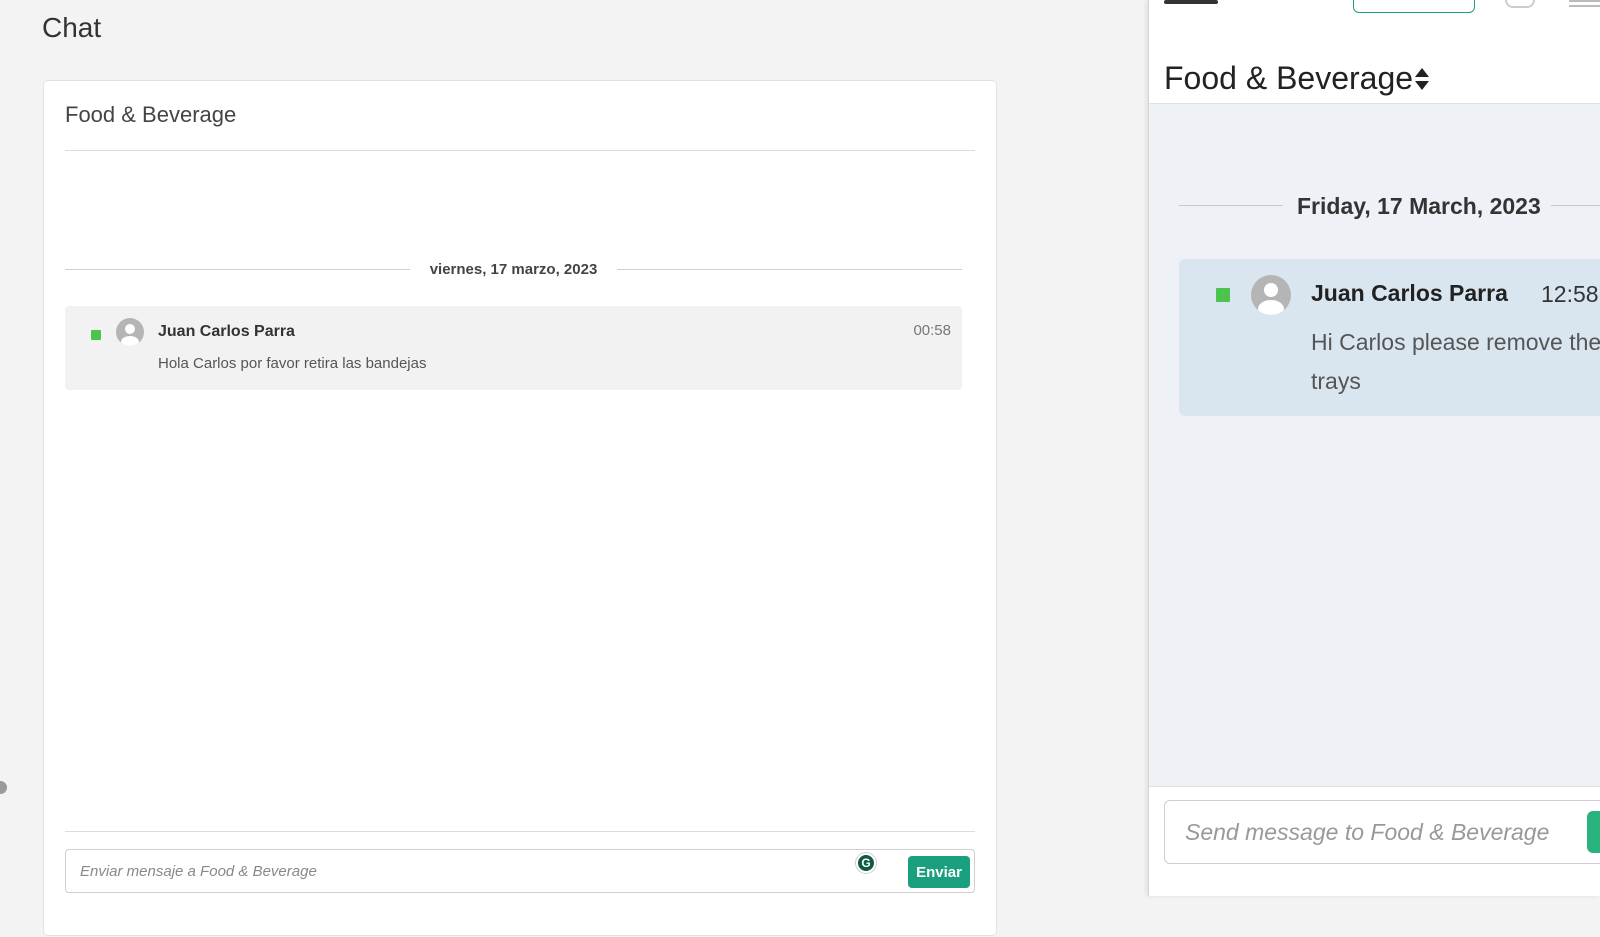 The width and height of the screenshot is (1600, 937). What do you see at coordinates (932, 330) in the screenshot?
I see `message-time: 00:58` at bounding box center [932, 330].